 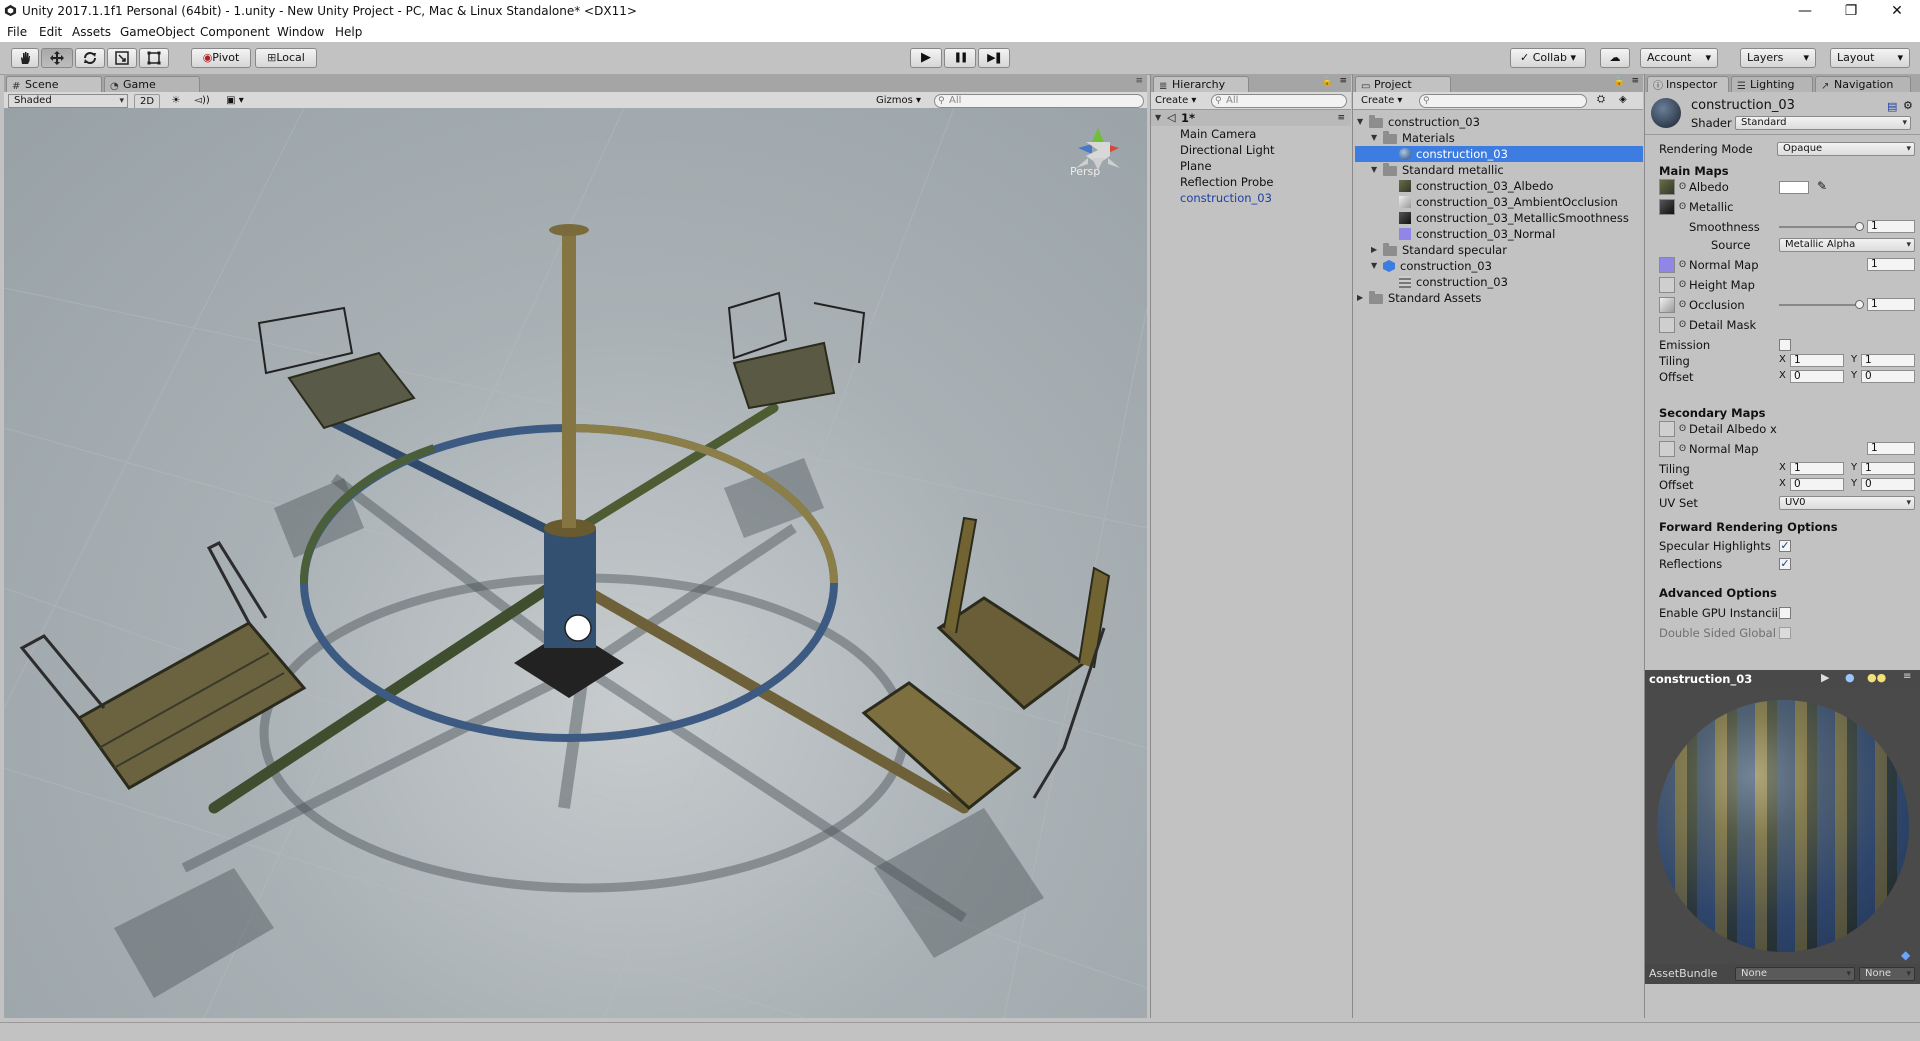 What do you see at coordinates (1623, 99) in the screenshot?
I see `filter-label-icon: ◈` at bounding box center [1623, 99].